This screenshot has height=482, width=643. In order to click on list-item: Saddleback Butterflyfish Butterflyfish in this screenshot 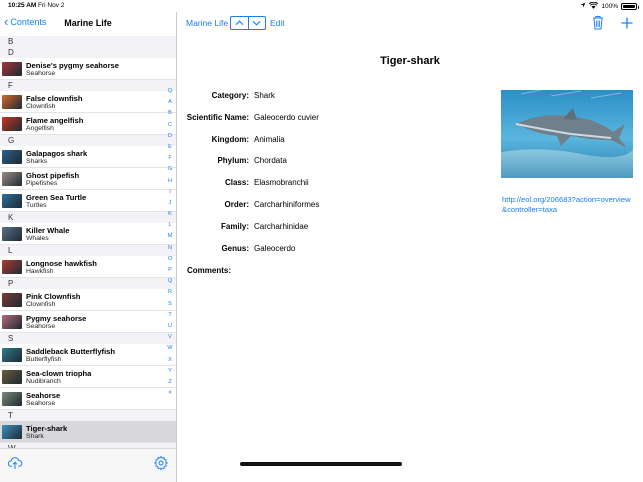, I will do `click(88, 355)`.